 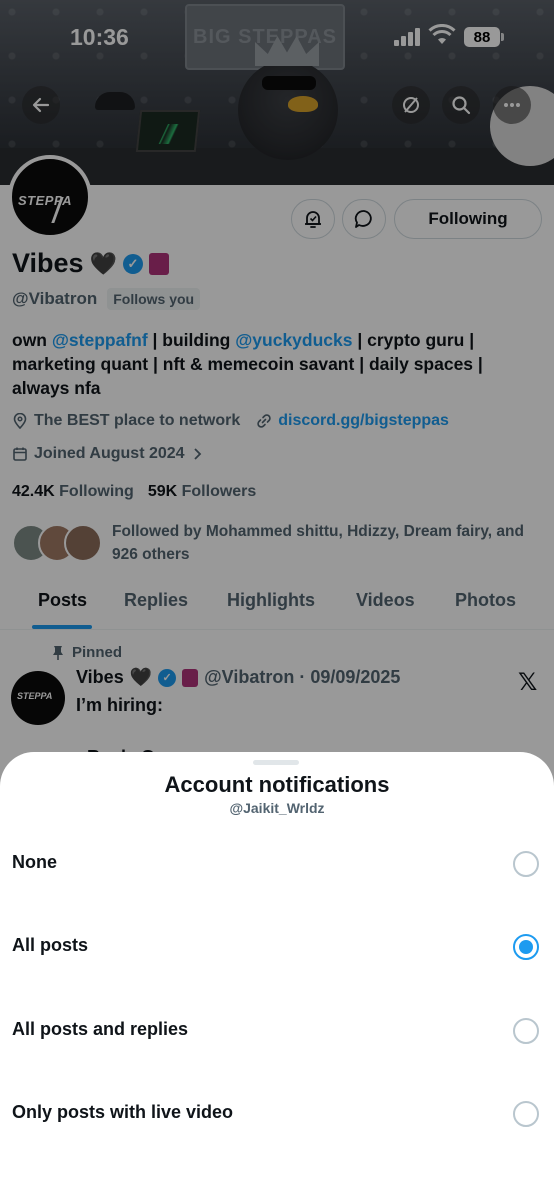 What do you see at coordinates (277, 784) in the screenshot?
I see `sheet-title: Account notifications` at bounding box center [277, 784].